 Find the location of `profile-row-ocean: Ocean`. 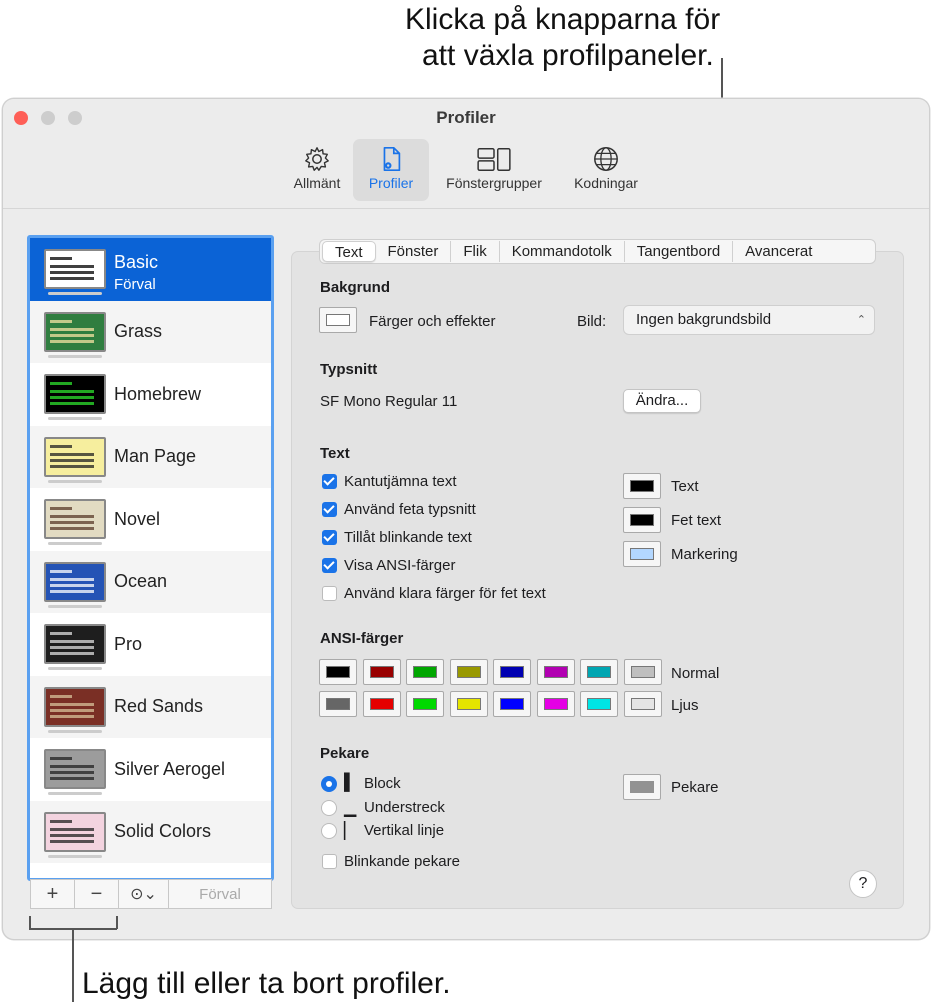

profile-row-ocean: Ocean is located at coordinates (150, 581).